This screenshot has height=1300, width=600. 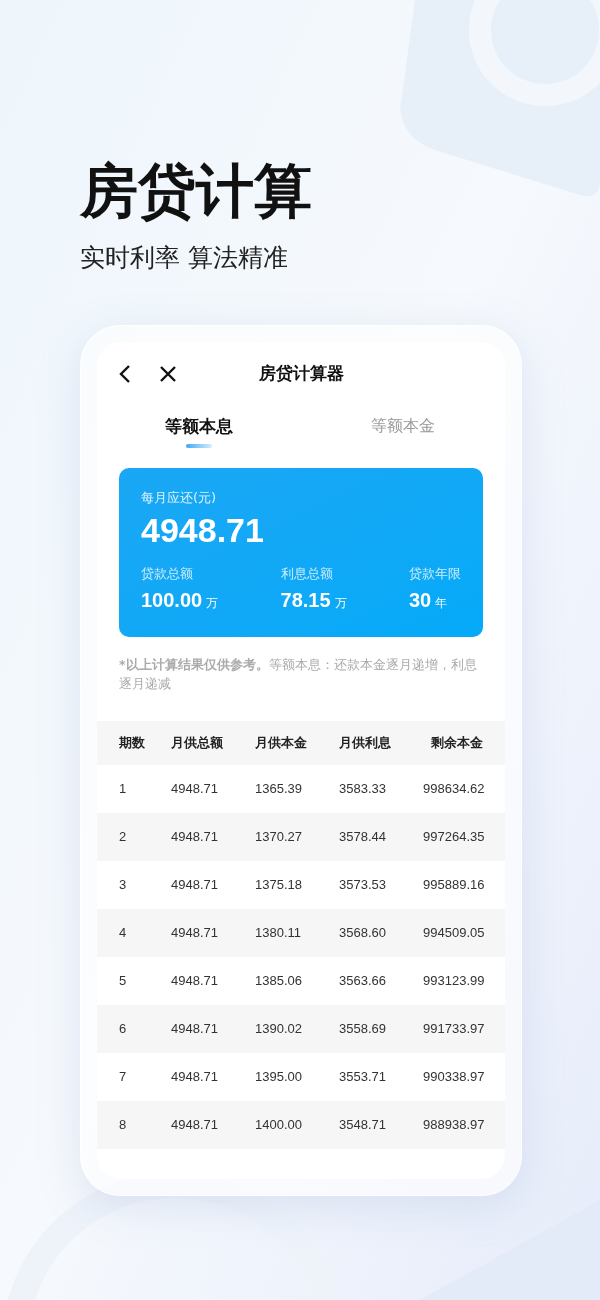 What do you see at coordinates (279, 789) in the screenshot?
I see `table-cell-text: 1365.39` at bounding box center [279, 789].